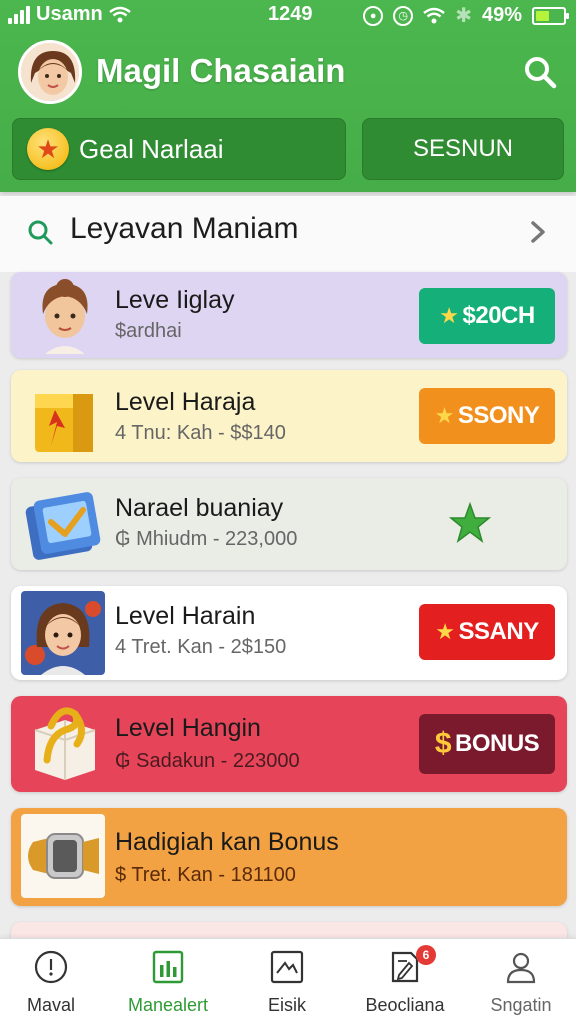 This screenshot has width=576, height=1024. Describe the element at coordinates (51, 967) in the screenshot. I see `compass-icon` at that location.